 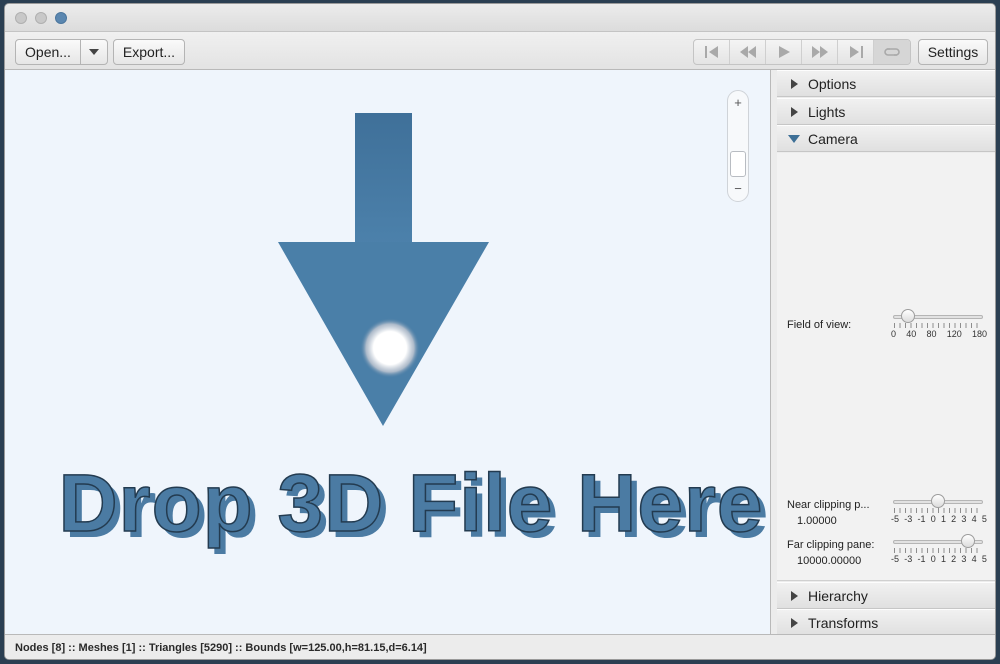 I want to click on accordion-transforms: Transforms, so click(x=886, y=622).